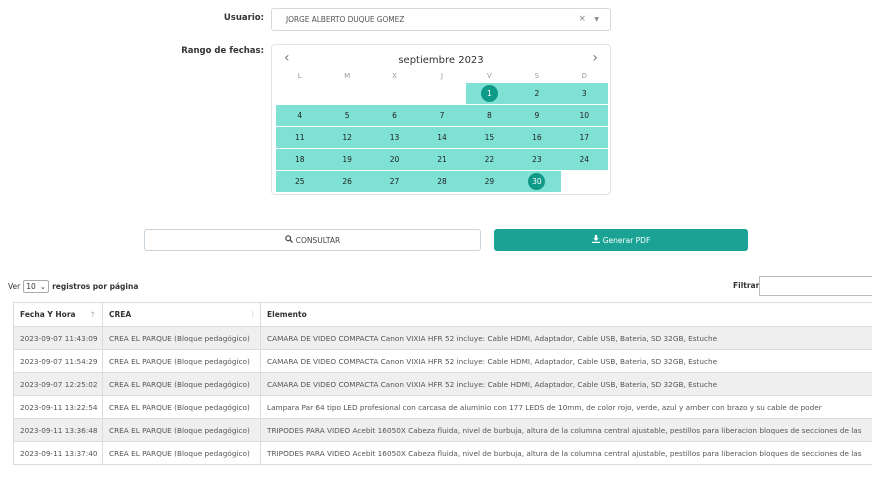  I want to click on calendar-day: 16, so click(537, 137).